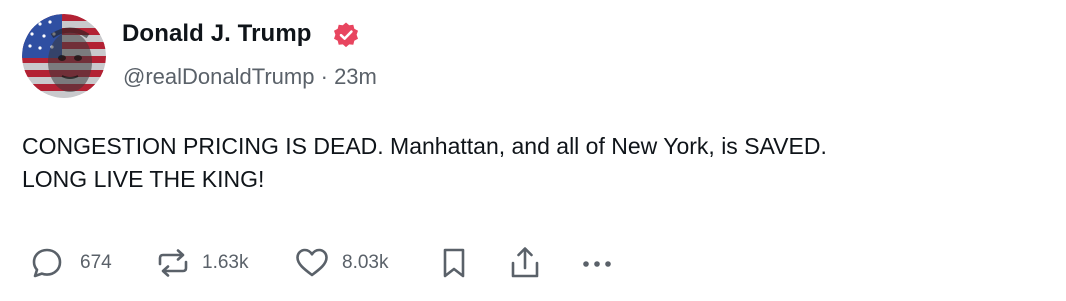  I want to click on display-name: Donald J. Trump, so click(217, 34).